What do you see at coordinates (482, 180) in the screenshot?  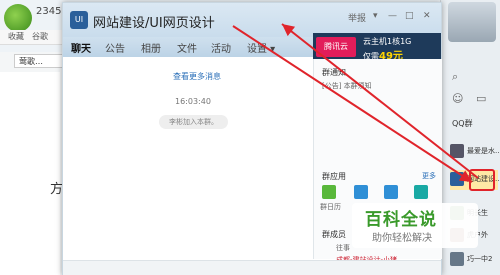 I see `highlight-box` at bounding box center [482, 180].